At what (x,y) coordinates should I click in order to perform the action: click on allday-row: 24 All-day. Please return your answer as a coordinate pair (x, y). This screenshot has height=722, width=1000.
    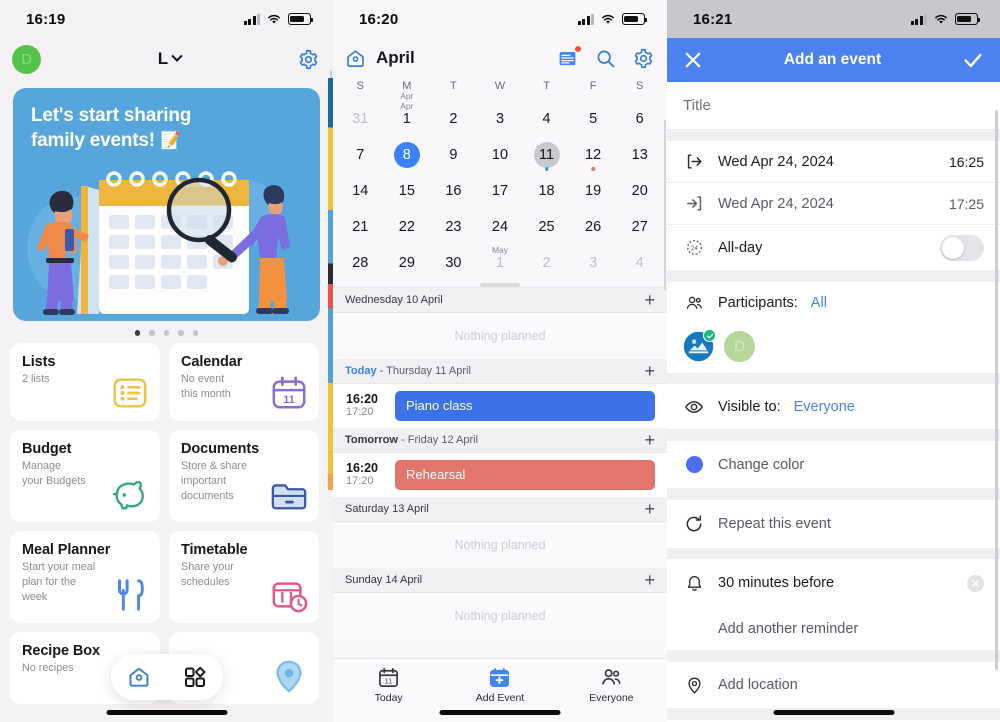
    Looking at the image, I should click on (833, 248).